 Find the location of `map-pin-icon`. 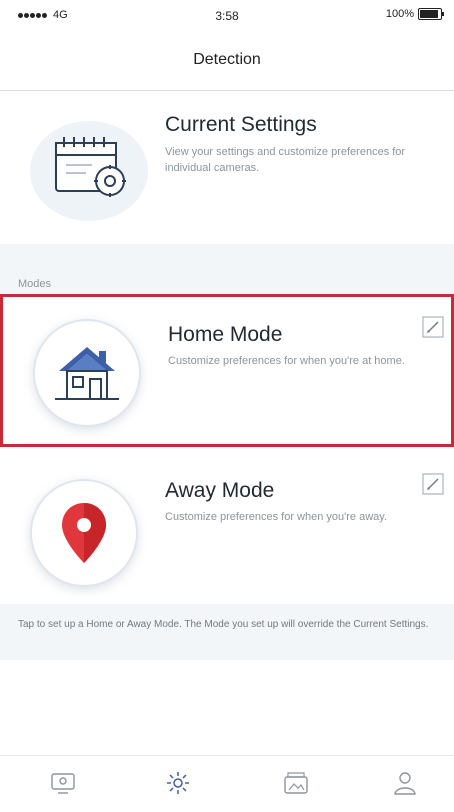

map-pin-icon is located at coordinates (84, 533).